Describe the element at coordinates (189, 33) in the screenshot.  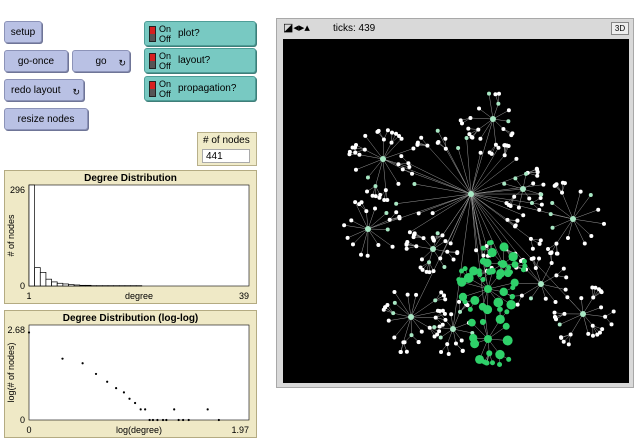
I see `switch-label: plot?` at that location.